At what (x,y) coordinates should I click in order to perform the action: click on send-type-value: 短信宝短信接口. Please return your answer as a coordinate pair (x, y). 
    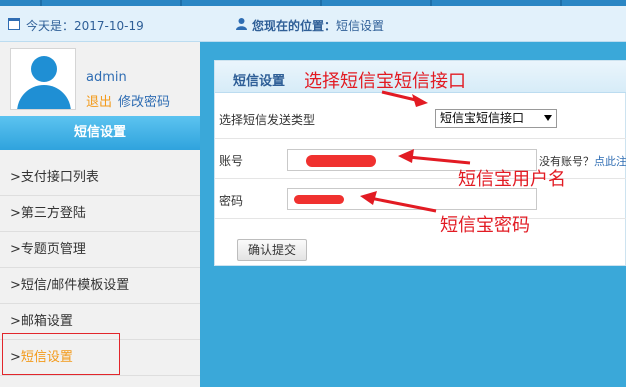
    Looking at the image, I should click on (482, 118).